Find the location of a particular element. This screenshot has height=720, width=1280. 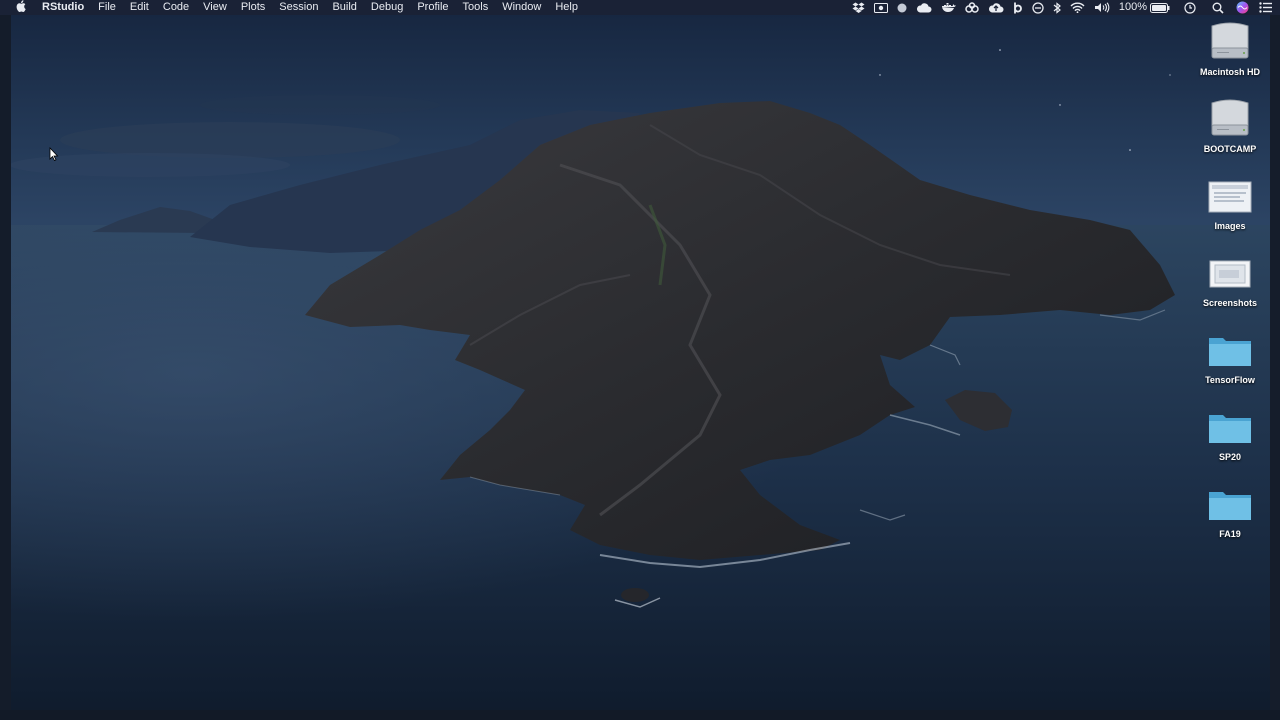

siri-icon is located at coordinates (1242, 7).